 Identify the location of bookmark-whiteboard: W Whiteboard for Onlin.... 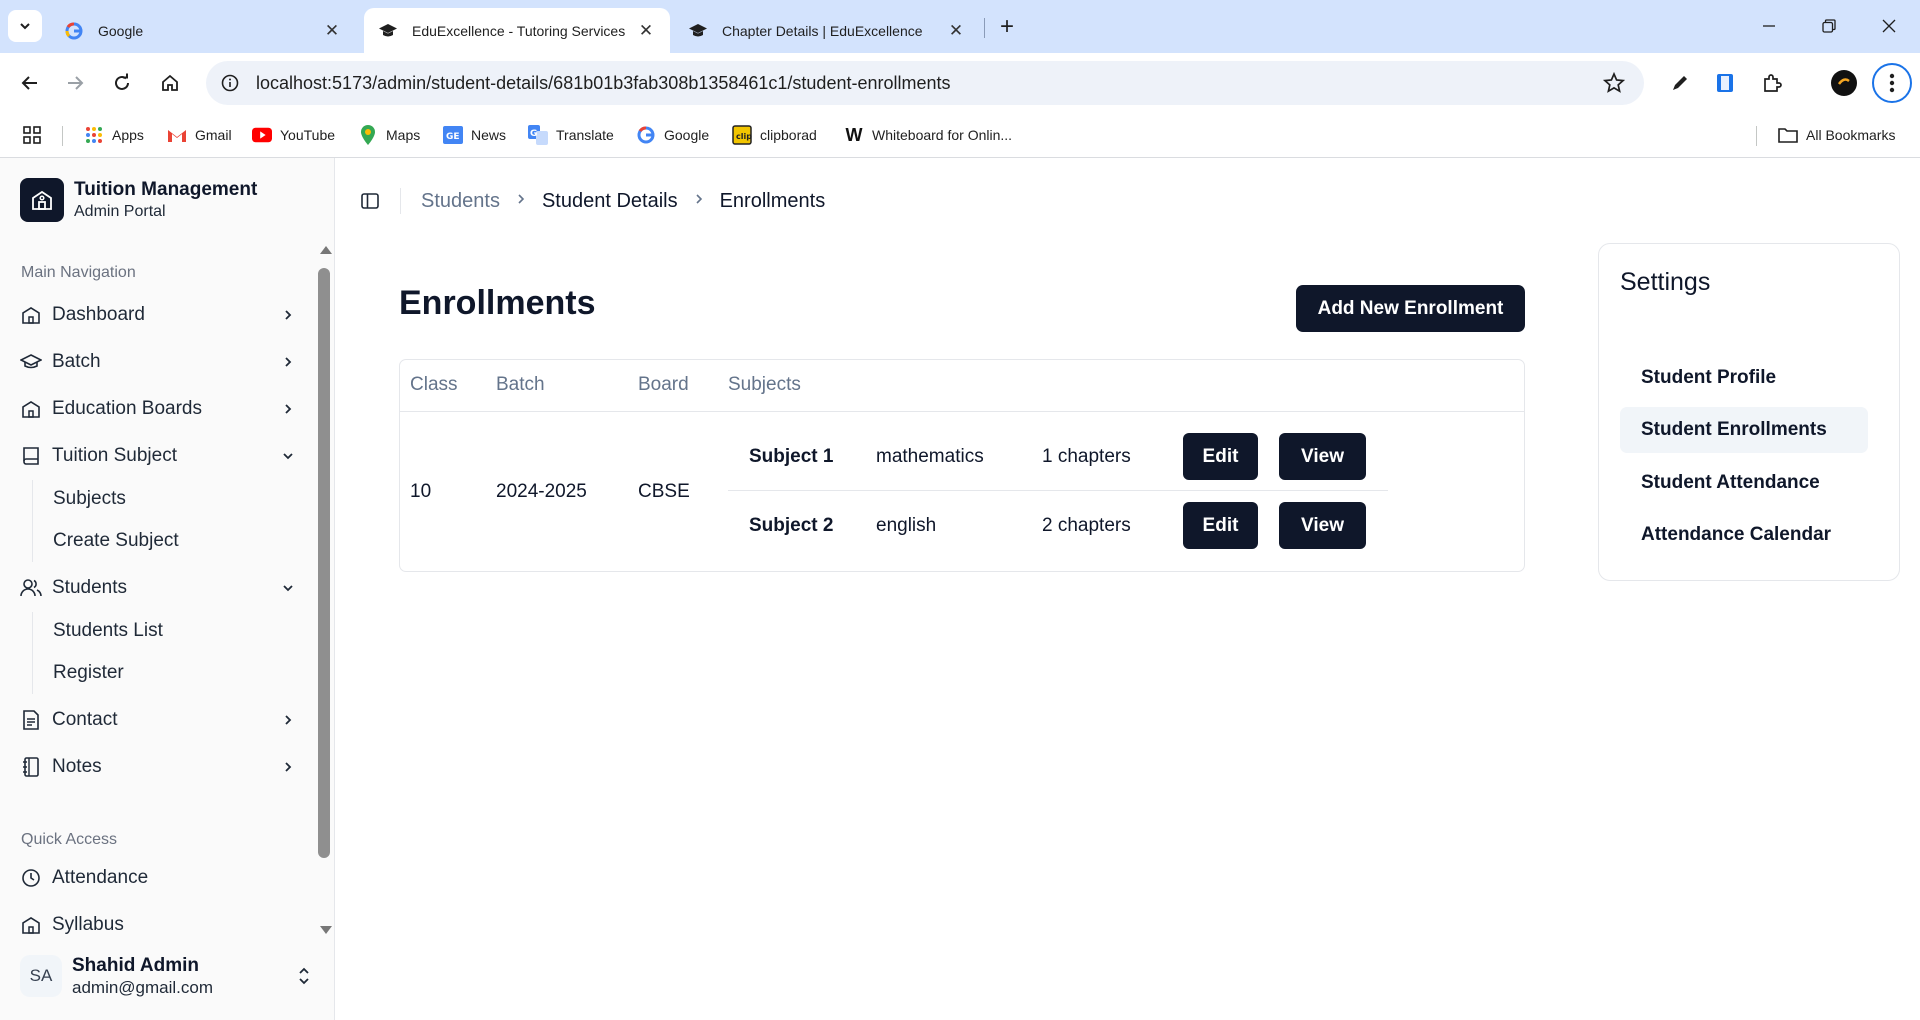
(928, 135).